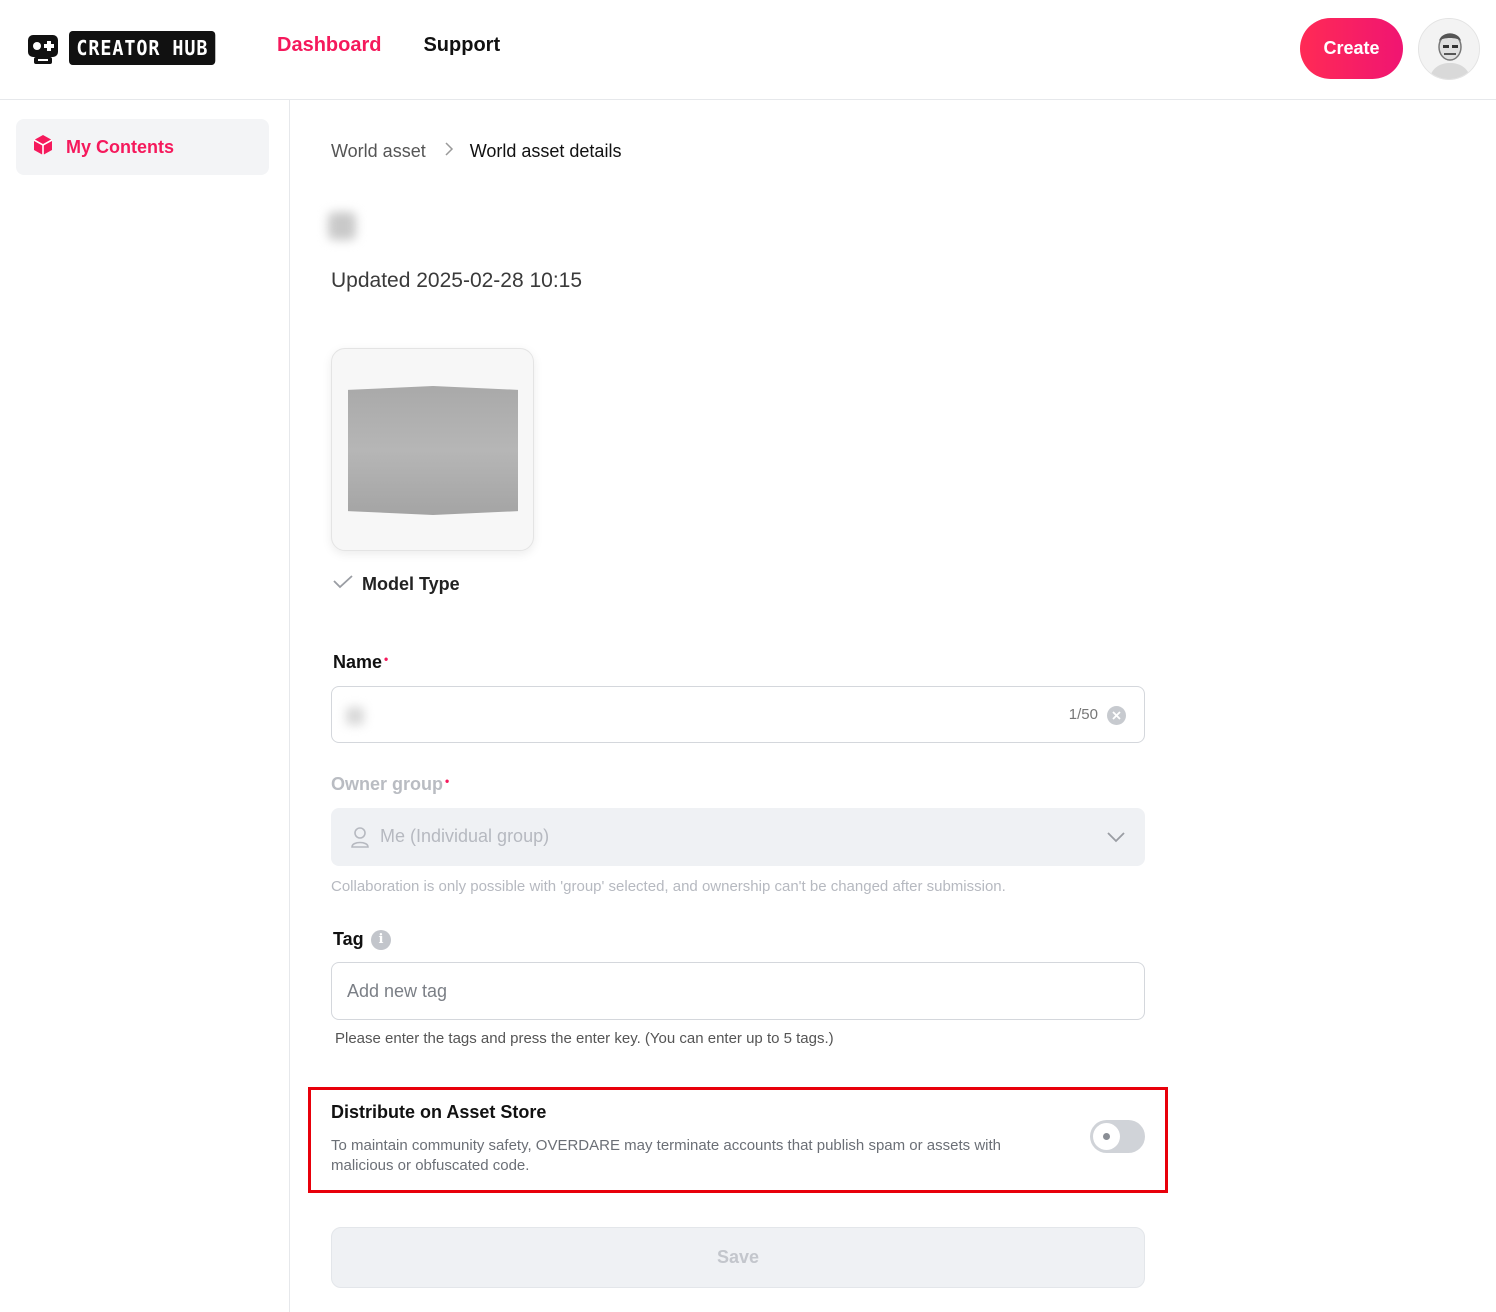 This screenshot has width=1496, height=1312. What do you see at coordinates (388, 45) in the screenshot?
I see `main-nav: Dashboard Support` at bounding box center [388, 45].